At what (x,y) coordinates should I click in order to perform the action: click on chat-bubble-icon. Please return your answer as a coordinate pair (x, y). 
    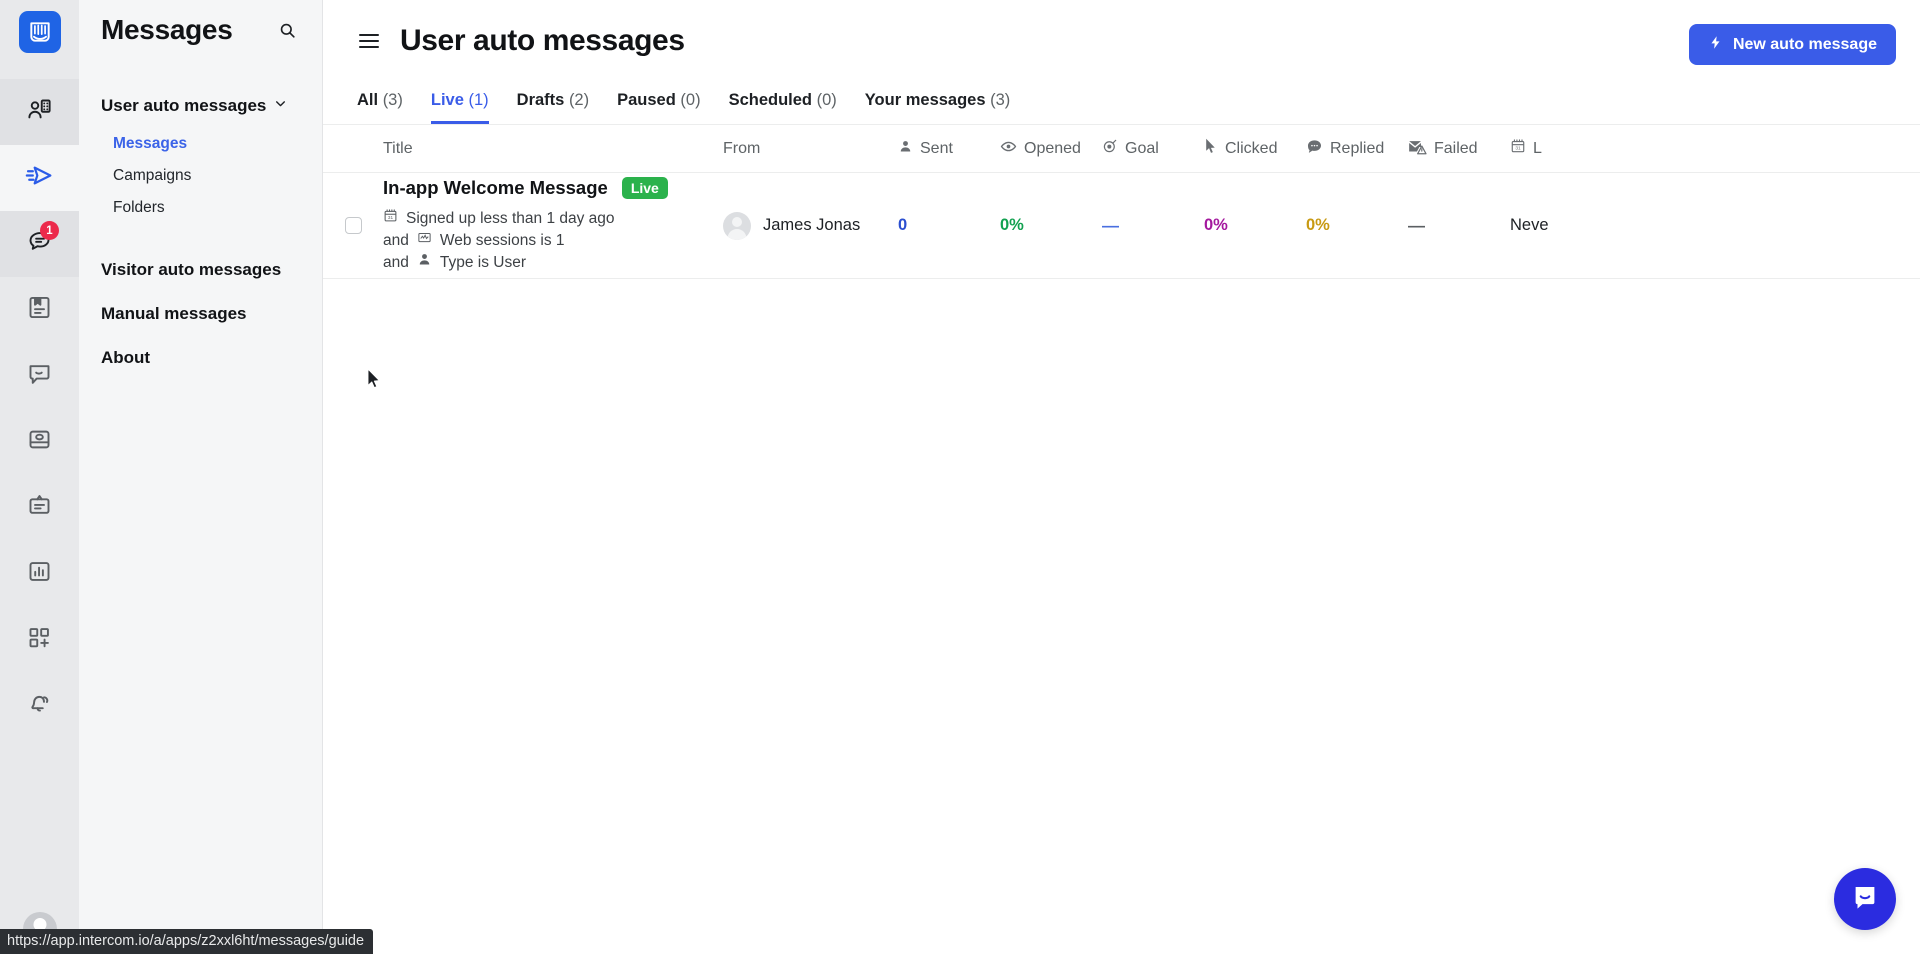
    Looking at the image, I should click on (1314, 149).